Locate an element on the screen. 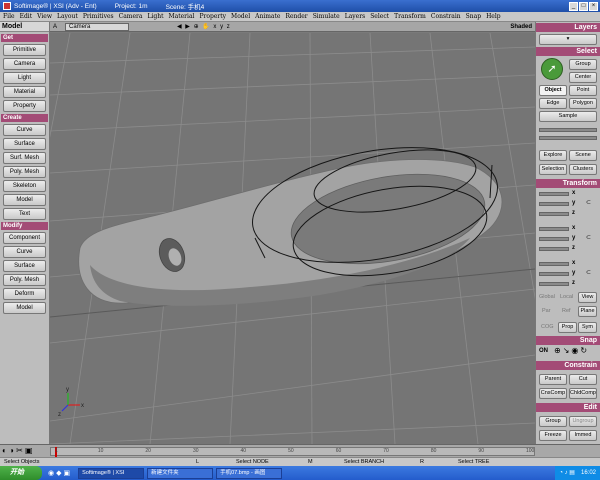  modify-model-button: Model is located at coordinates (24, 308).